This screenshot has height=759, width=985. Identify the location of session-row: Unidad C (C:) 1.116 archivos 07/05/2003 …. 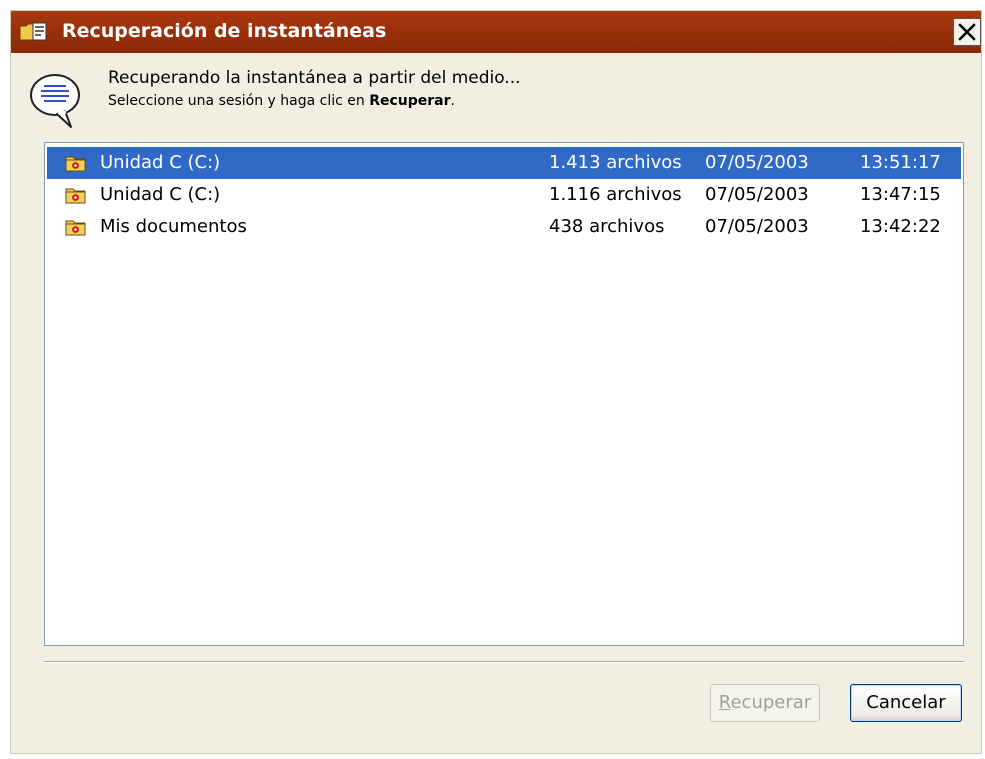
(504, 195).